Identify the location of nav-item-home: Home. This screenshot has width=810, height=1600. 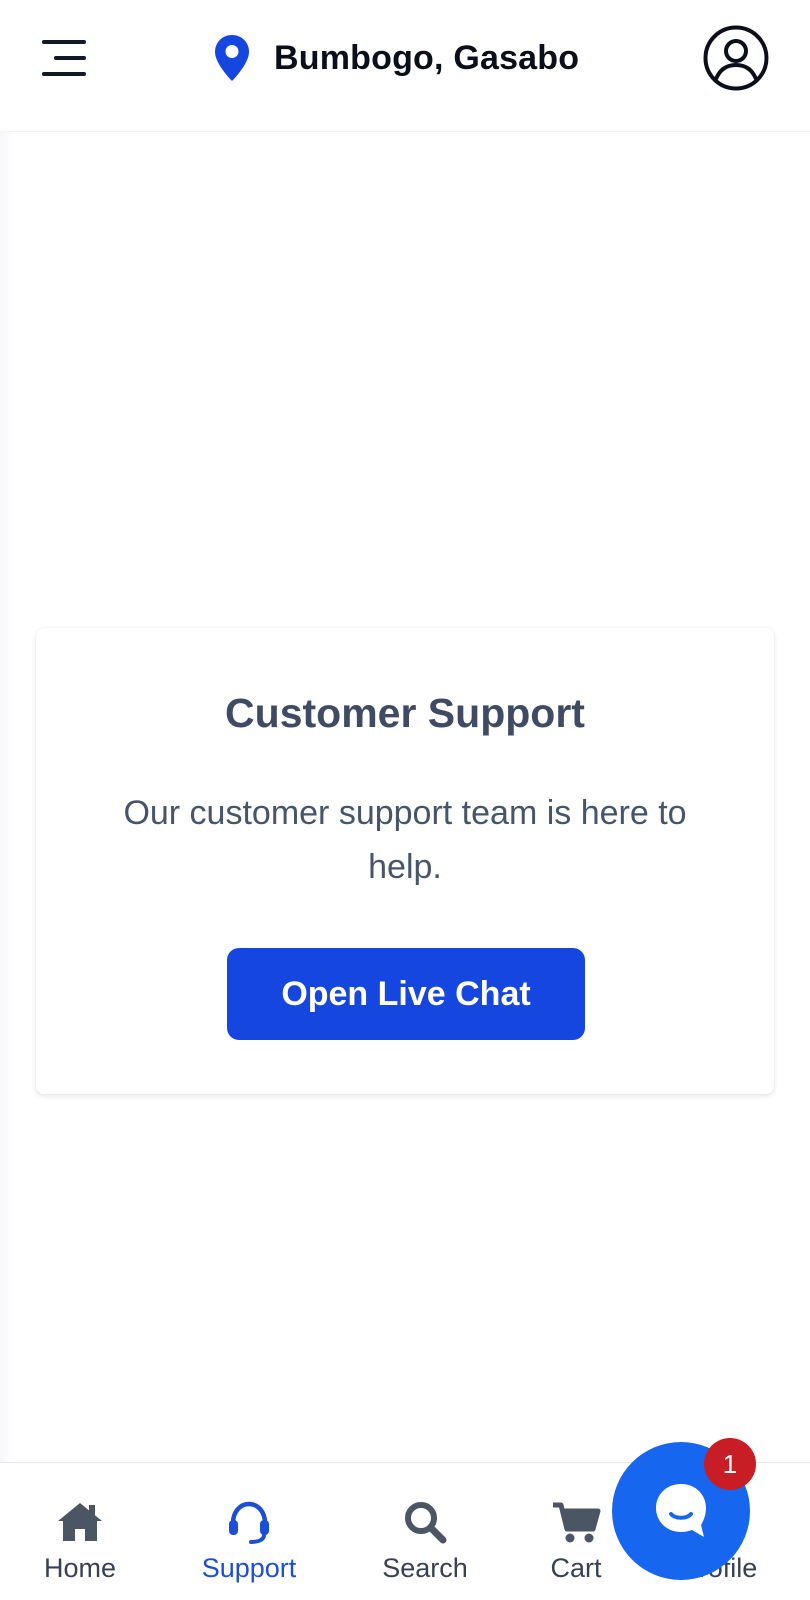
(80, 1531).